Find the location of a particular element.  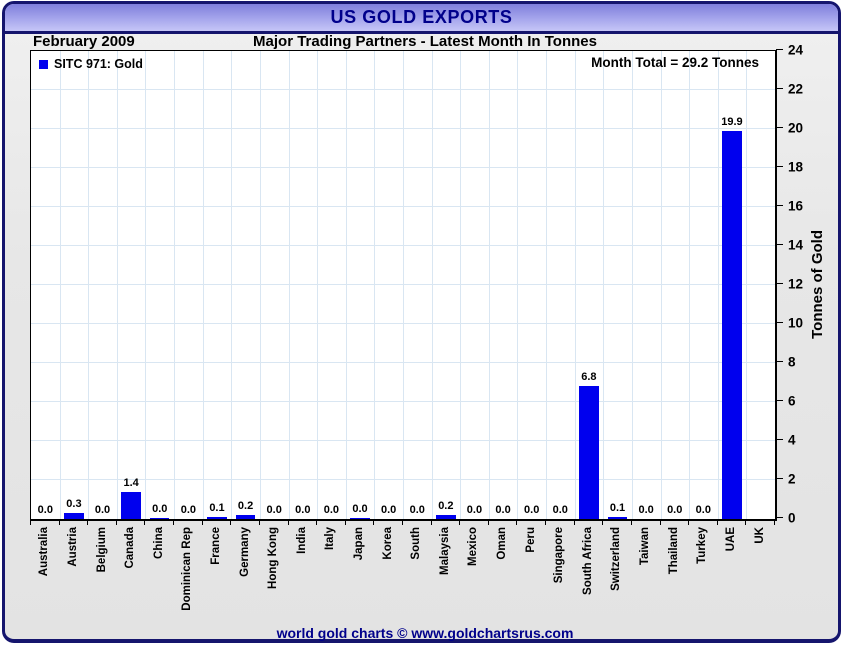

x-axis-label-cell: Belgium is located at coordinates (101, 577).